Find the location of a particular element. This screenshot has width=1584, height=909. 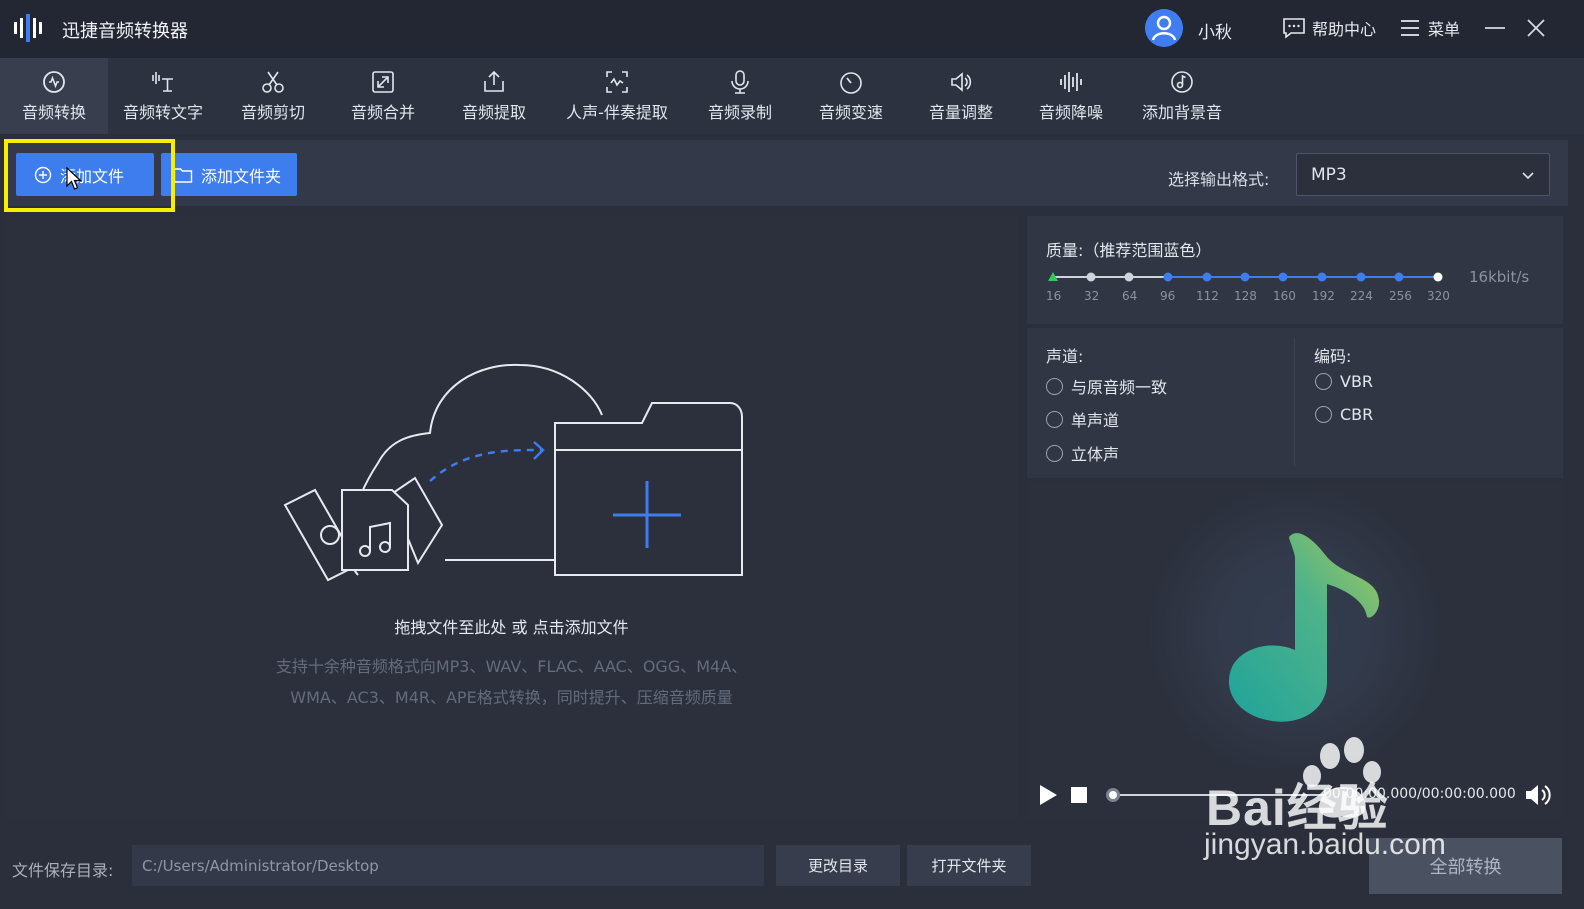

audio-to-text-icon is located at coordinates (162, 82).